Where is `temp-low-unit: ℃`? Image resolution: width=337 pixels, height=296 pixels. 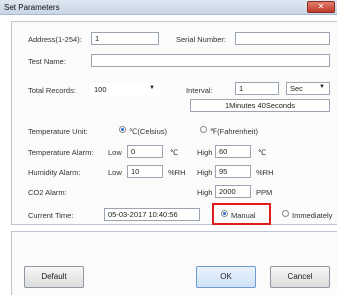
temp-low-unit: ℃ is located at coordinates (174, 152).